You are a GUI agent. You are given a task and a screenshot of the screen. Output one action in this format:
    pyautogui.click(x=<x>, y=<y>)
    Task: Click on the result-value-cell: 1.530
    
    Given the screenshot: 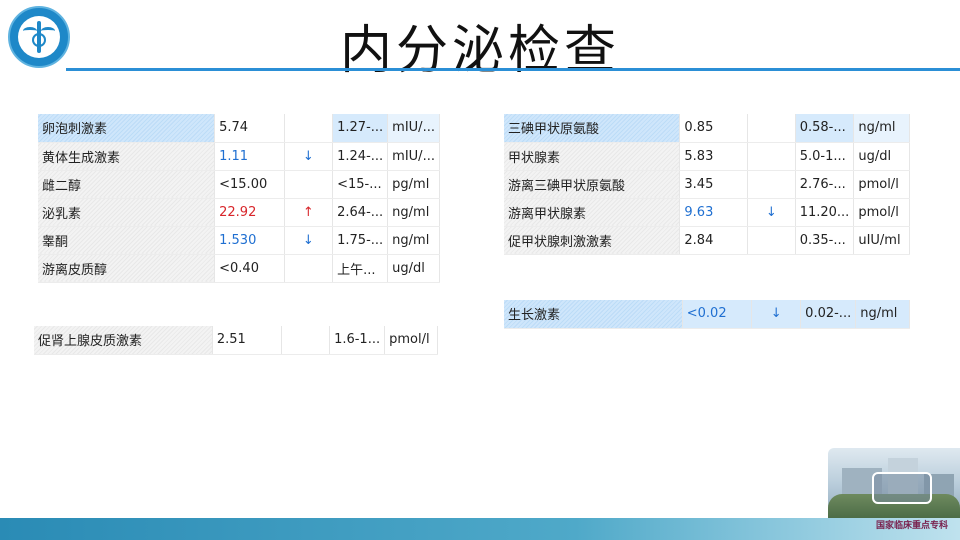 What is the action you would take?
    pyautogui.click(x=249, y=240)
    